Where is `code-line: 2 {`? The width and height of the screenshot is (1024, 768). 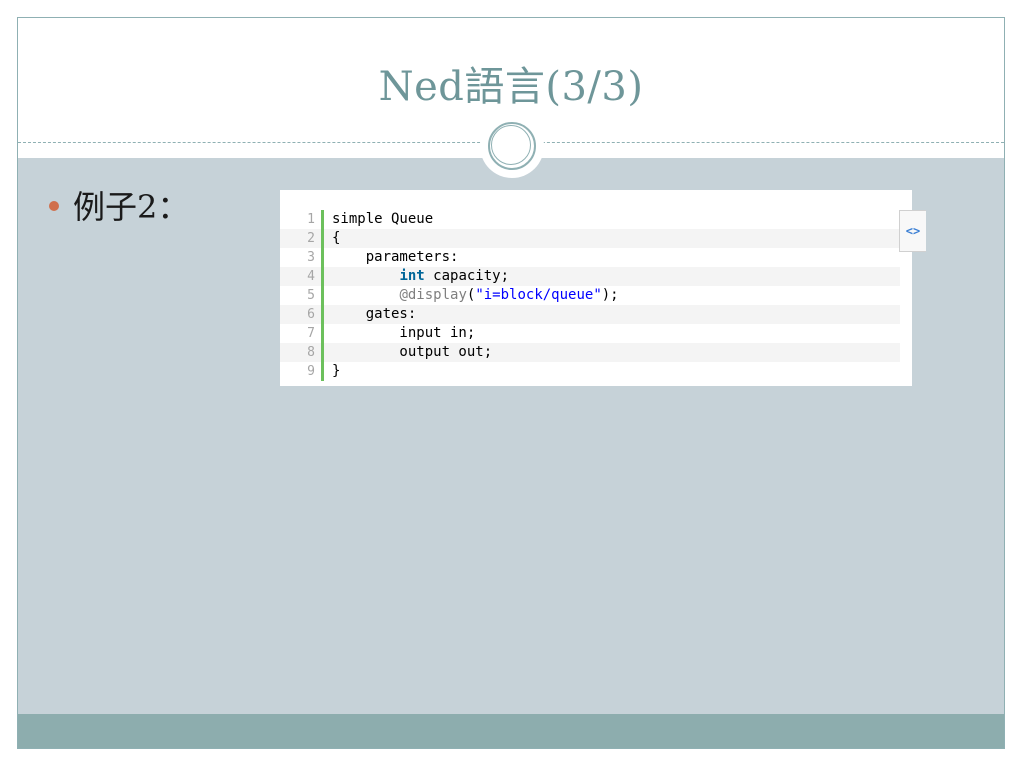 code-line: 2 { is located at coordinates (590, 238).